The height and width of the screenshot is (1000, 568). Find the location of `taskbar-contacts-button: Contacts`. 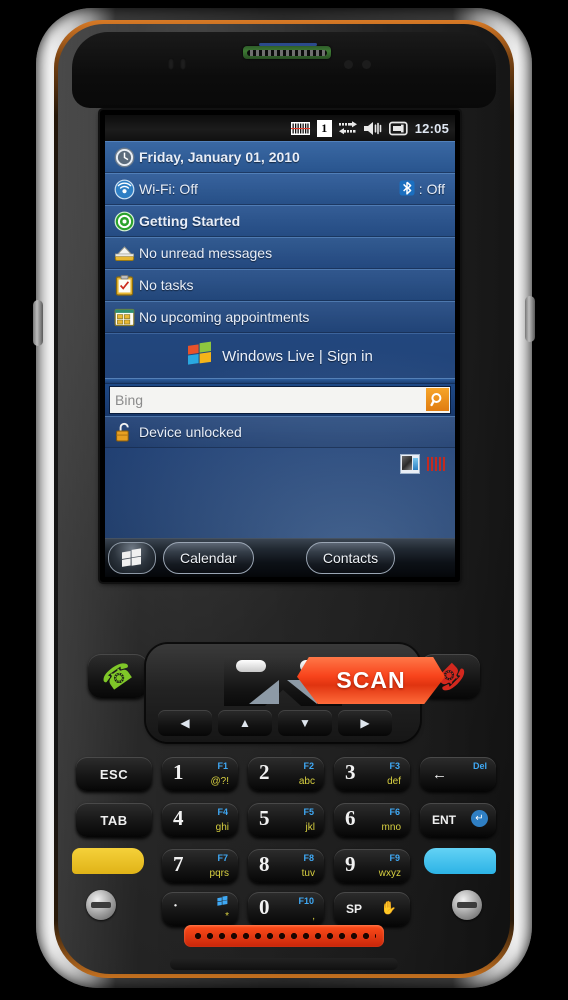

taskbar-contacts-button: Contacts is located at coordinates (350, 558).